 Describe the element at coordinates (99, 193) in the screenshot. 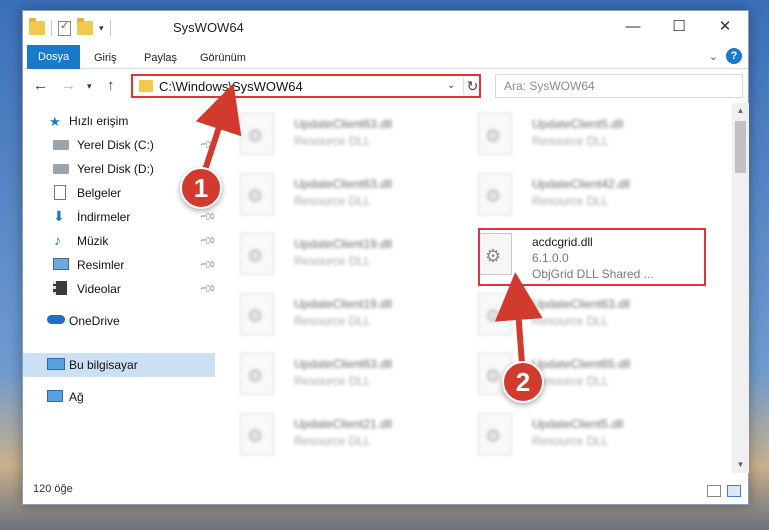

I see `sidebar-item-label: Belgeler` at that location.